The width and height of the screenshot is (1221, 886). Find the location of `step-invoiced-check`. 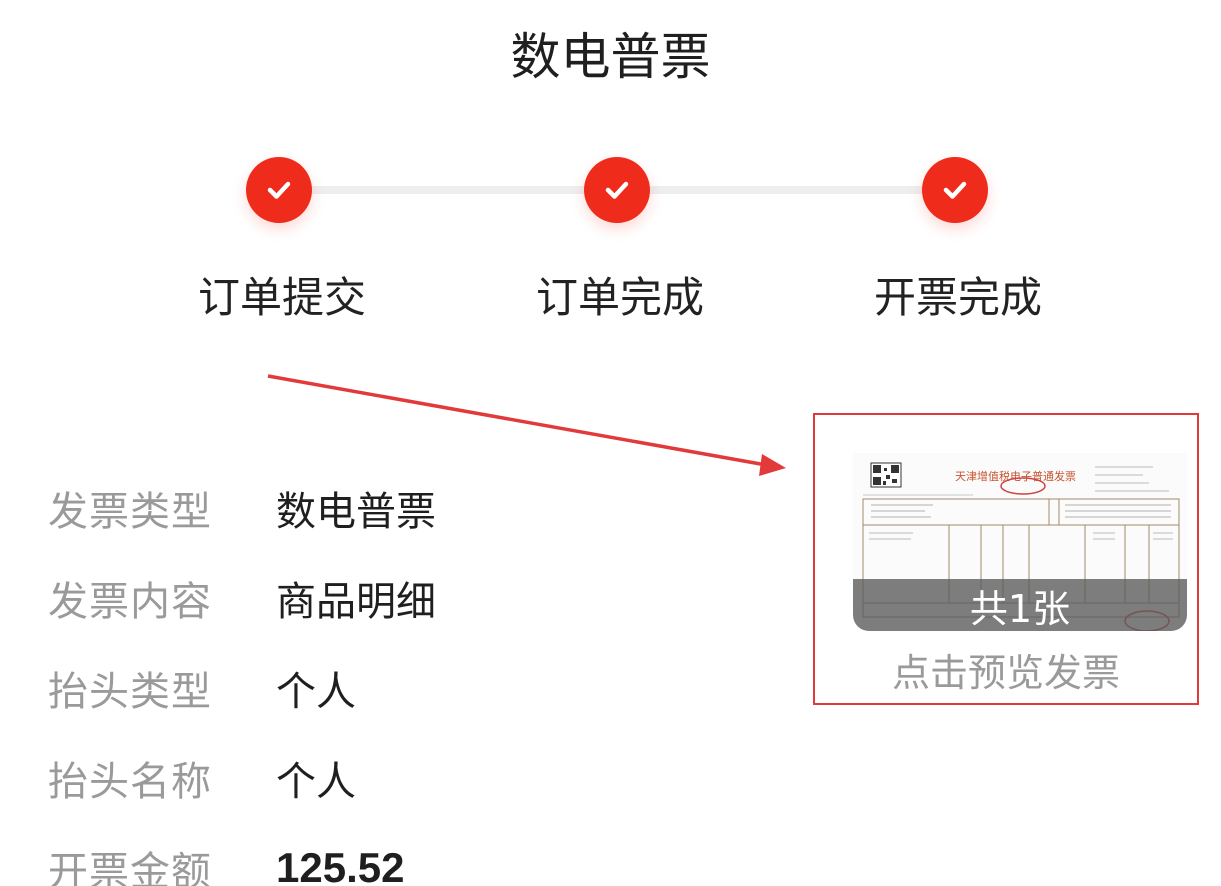

step-invoiced-check is located at coordinates (955, 190).